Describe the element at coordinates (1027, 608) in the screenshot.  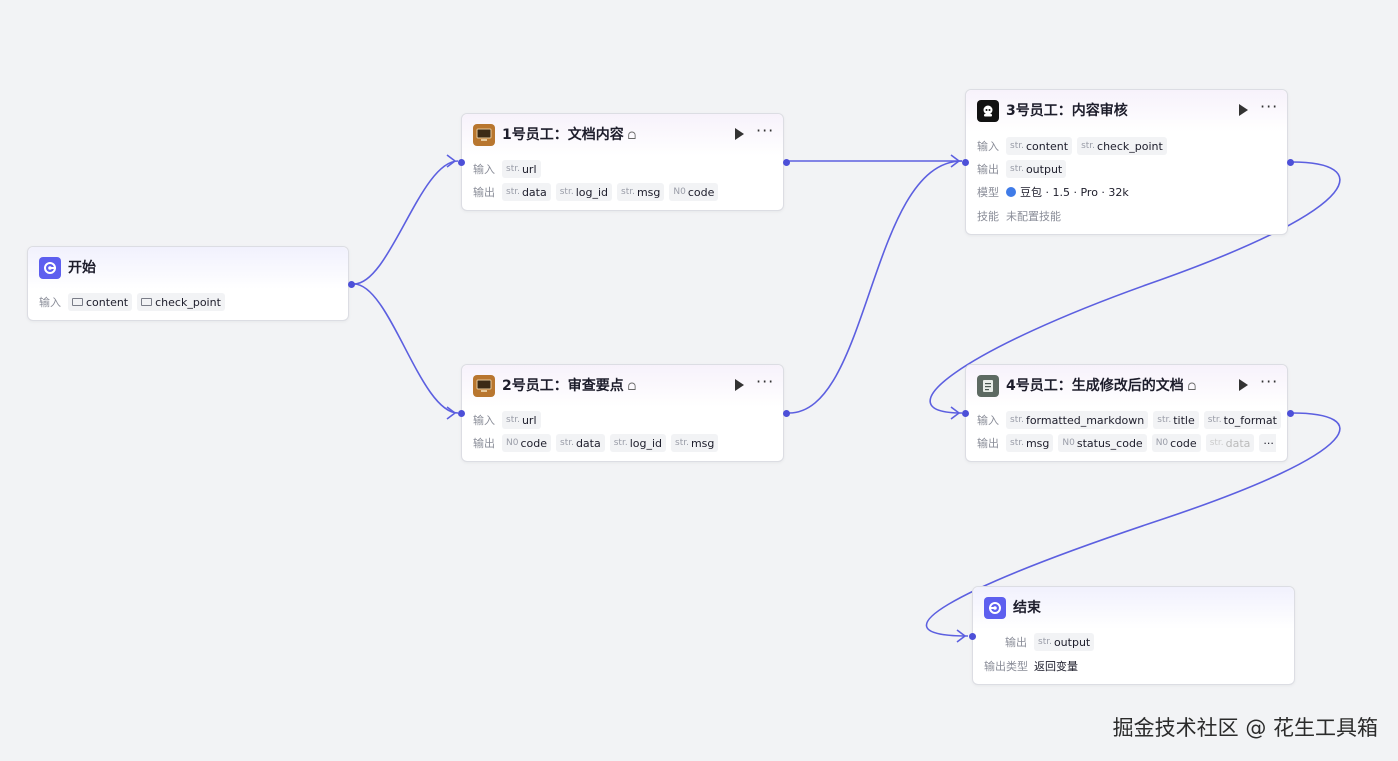
I see `node-title: 结束` at that location.